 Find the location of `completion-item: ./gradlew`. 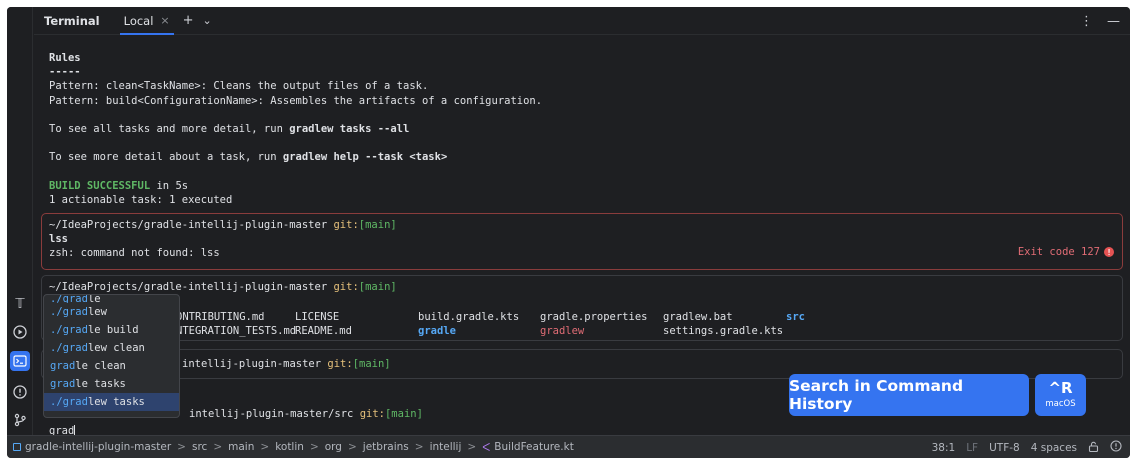

completion-item: ./gradlew is located at coordinates (111, 312).